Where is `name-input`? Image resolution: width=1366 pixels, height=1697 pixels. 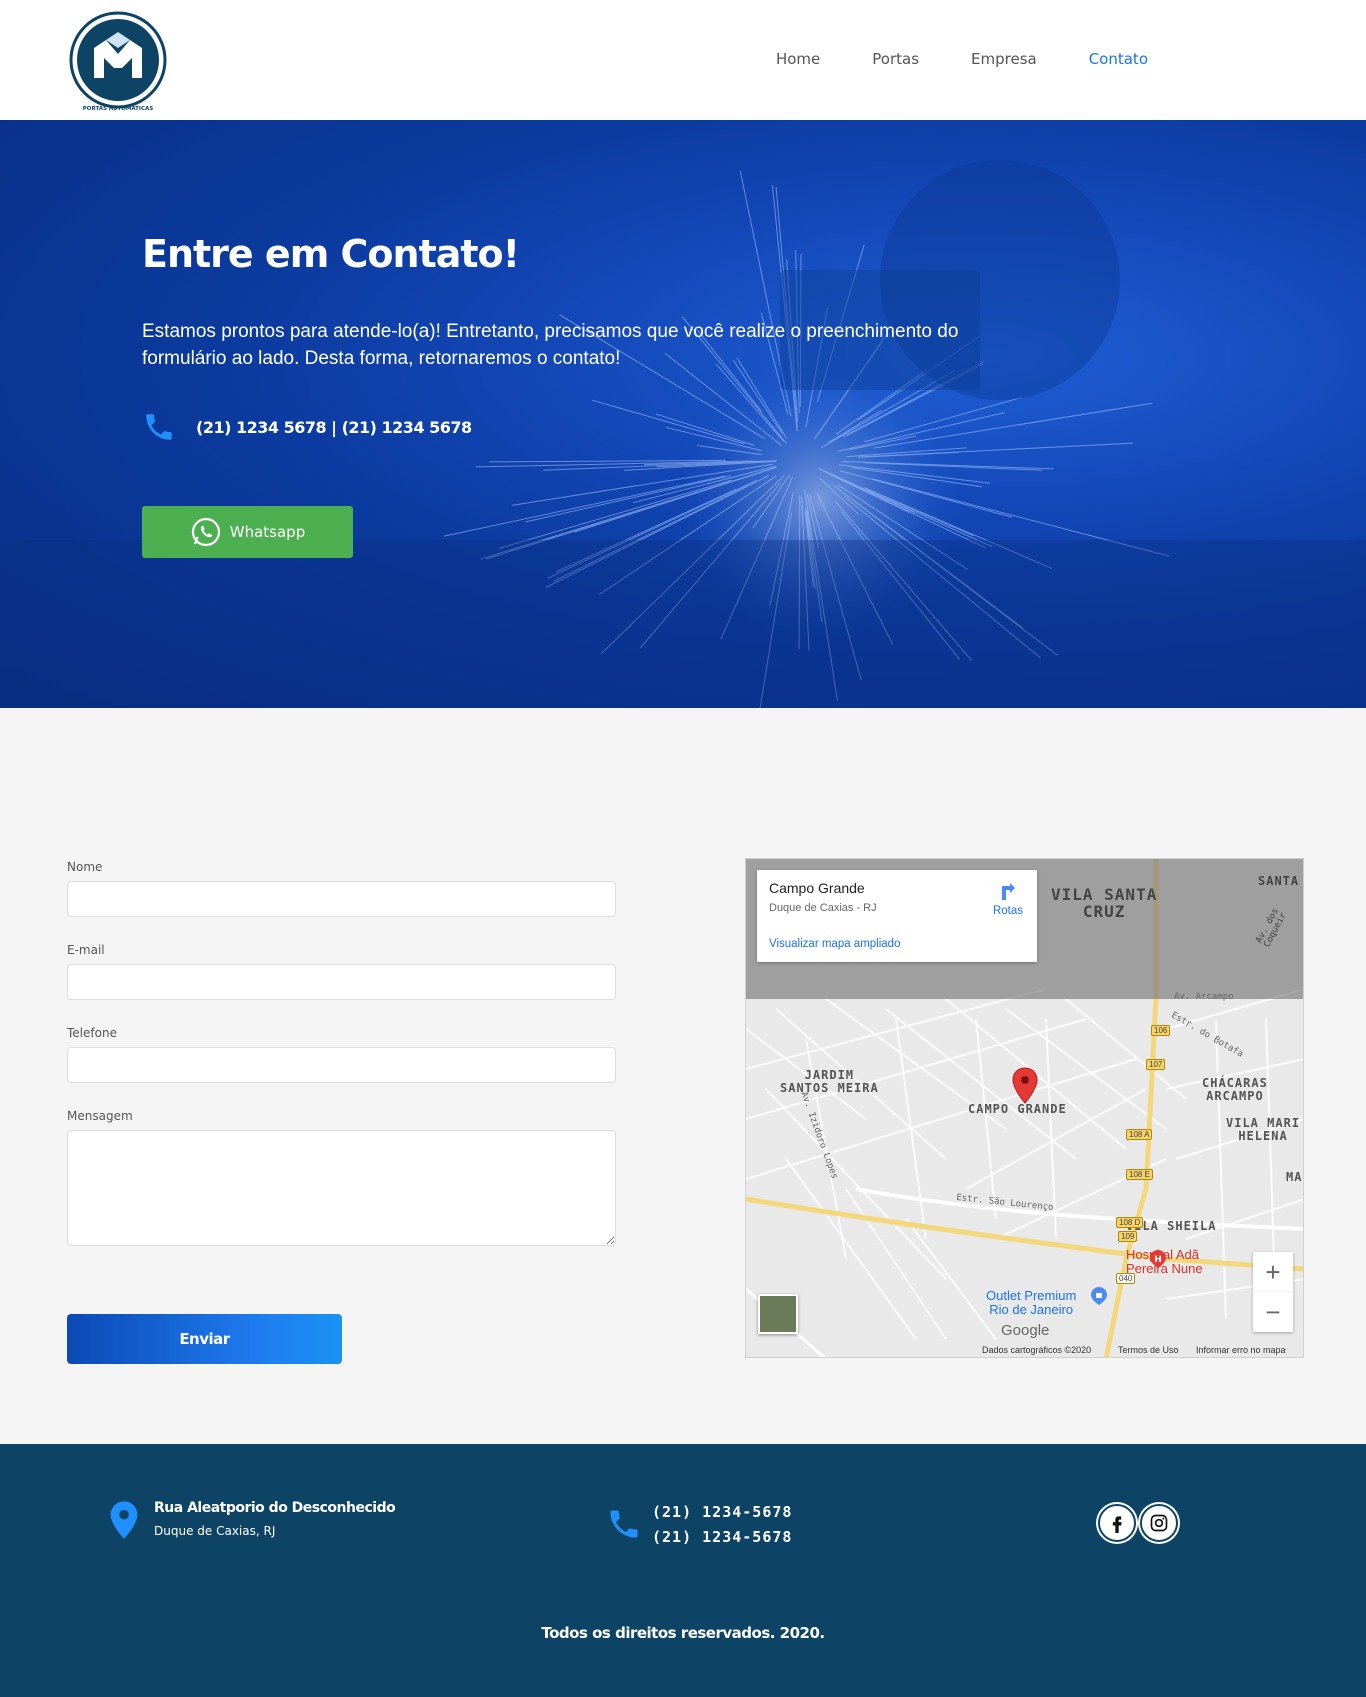
name-input is located at coordinates (341, 899).